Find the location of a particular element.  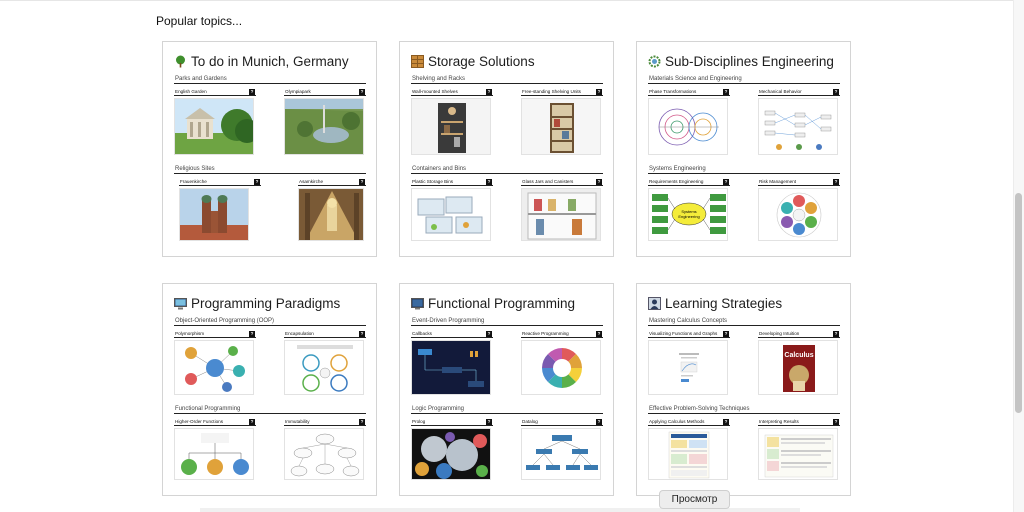

church-interior-thumbnail is located at coordinates (331, 214).